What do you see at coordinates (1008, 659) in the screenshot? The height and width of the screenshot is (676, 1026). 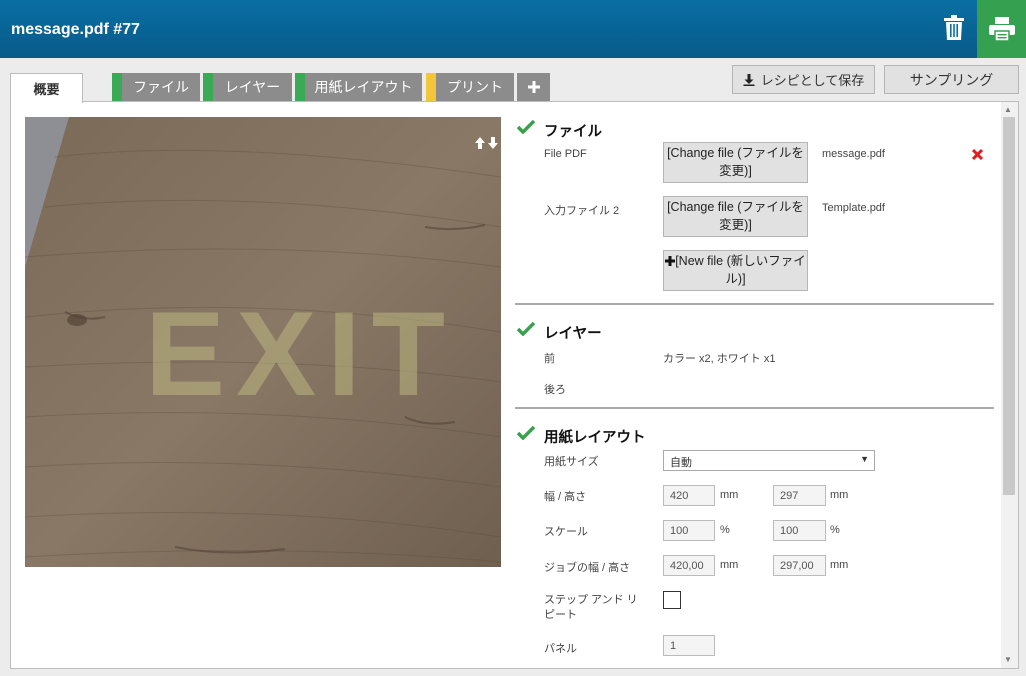 I see `scroll-down-icon: ▼` at bounding box center [1008, 659].